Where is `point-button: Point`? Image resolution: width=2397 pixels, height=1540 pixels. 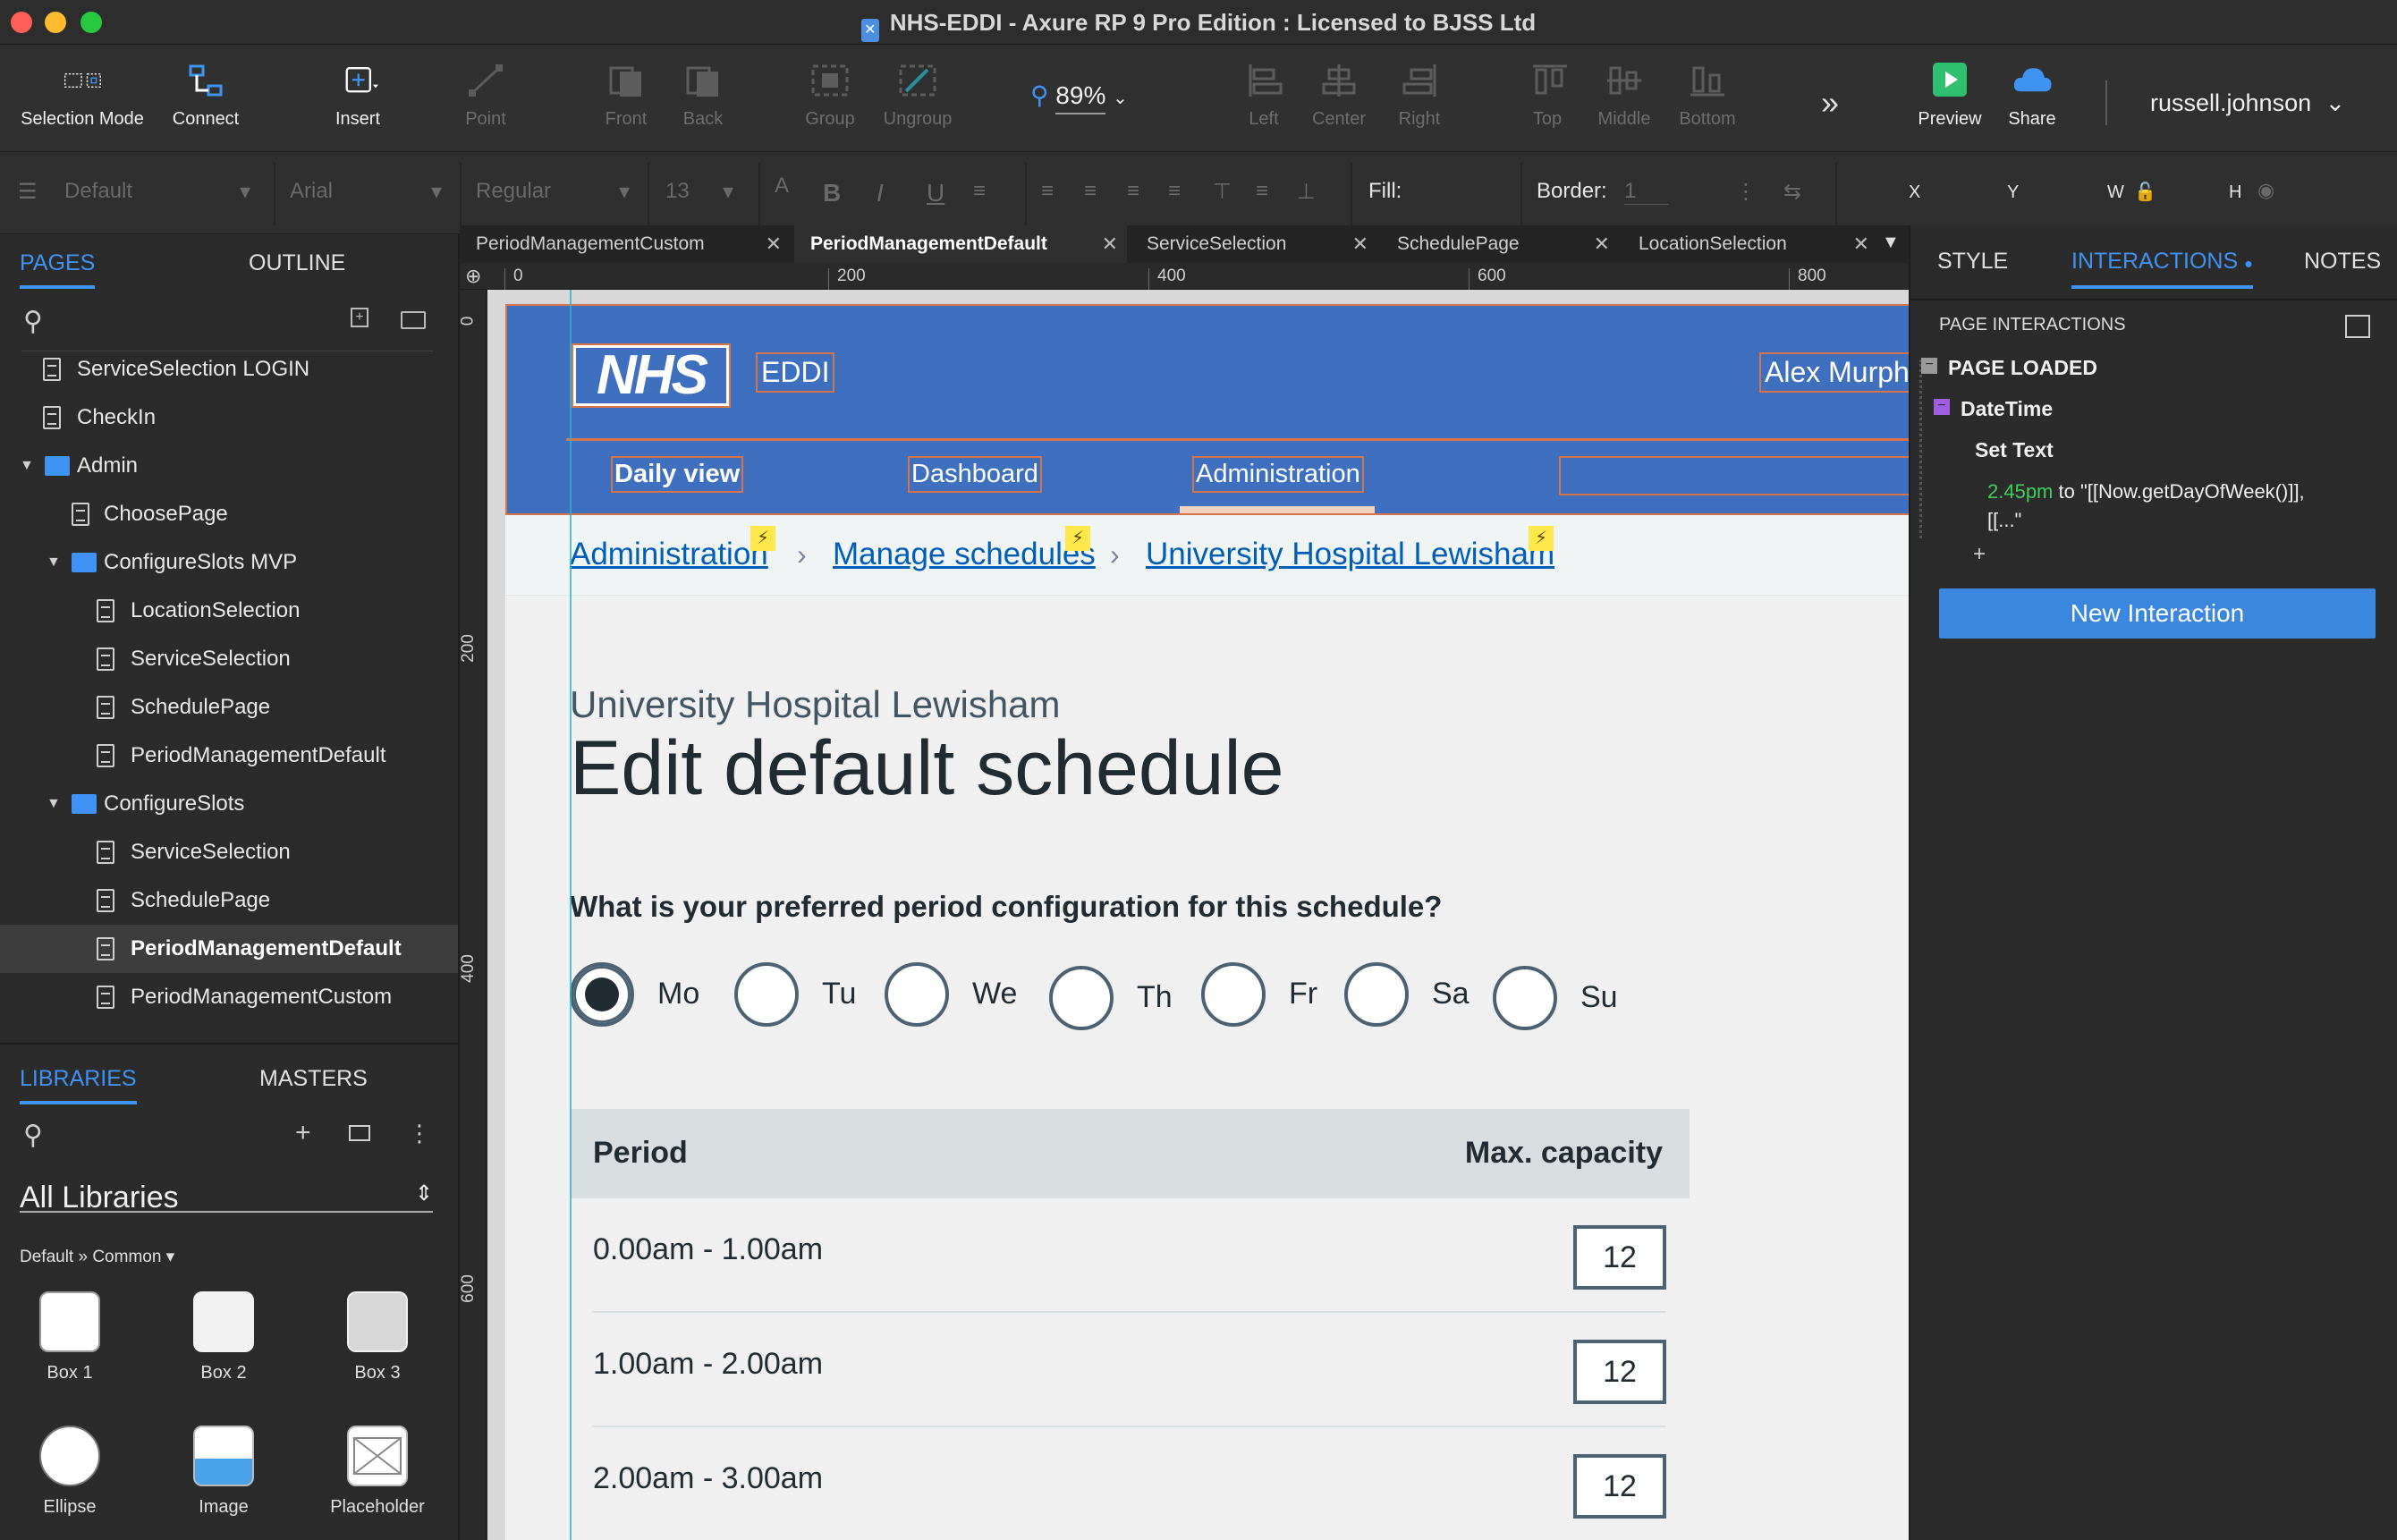 point-button: Point is located at coordinates (486, 96).